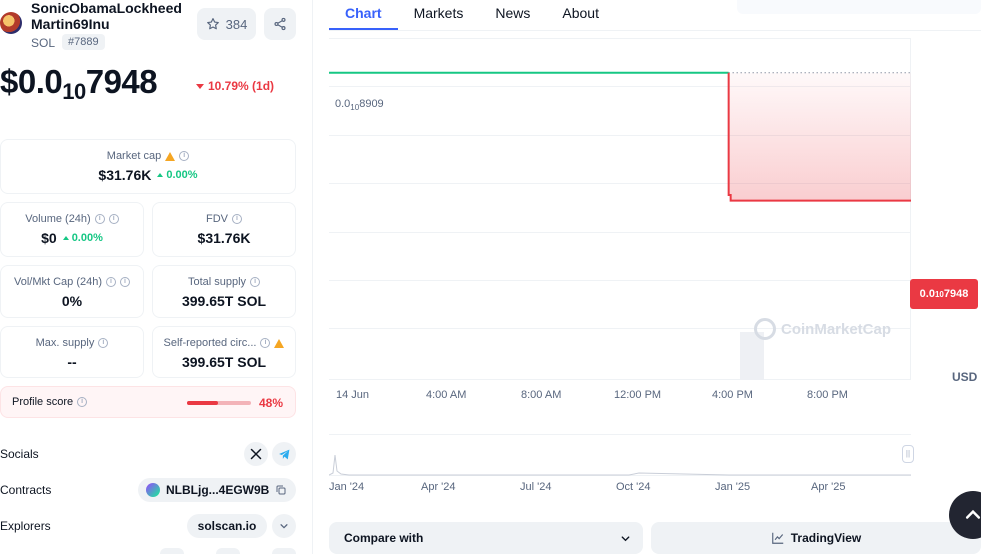 The image size is (981, 554). I want to click on rank-badge: #7889, so click(83, 42).